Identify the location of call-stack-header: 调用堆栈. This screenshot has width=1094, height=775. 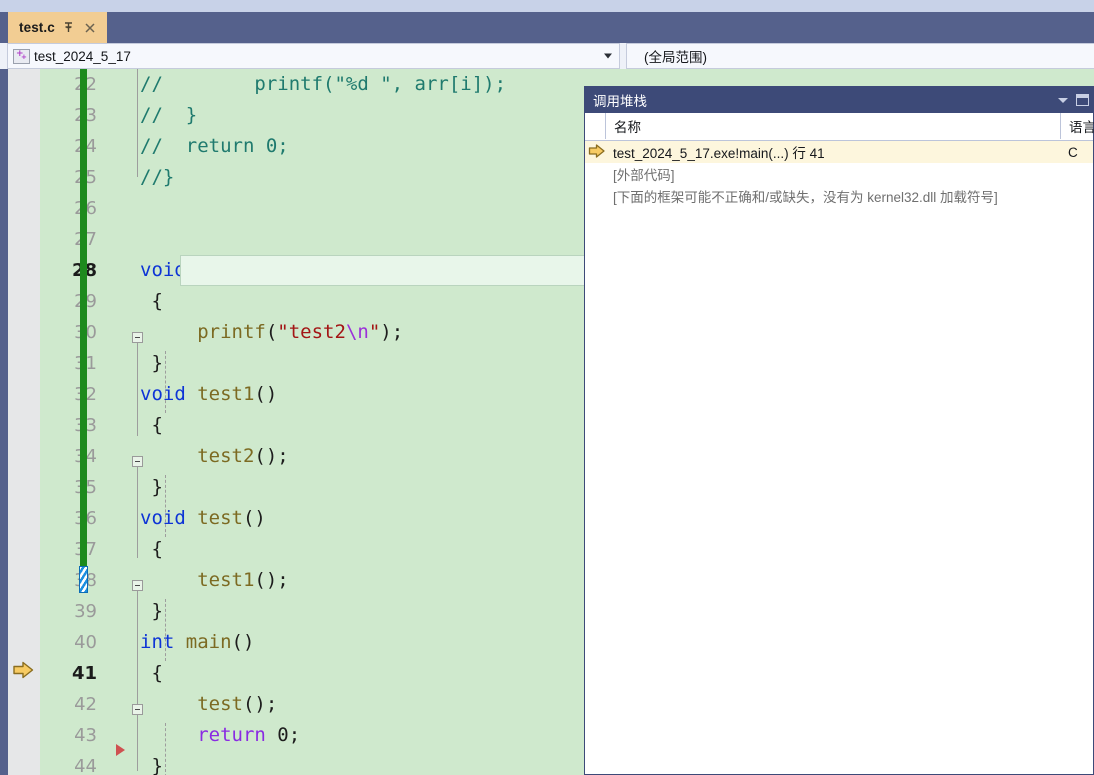
(839, 100).